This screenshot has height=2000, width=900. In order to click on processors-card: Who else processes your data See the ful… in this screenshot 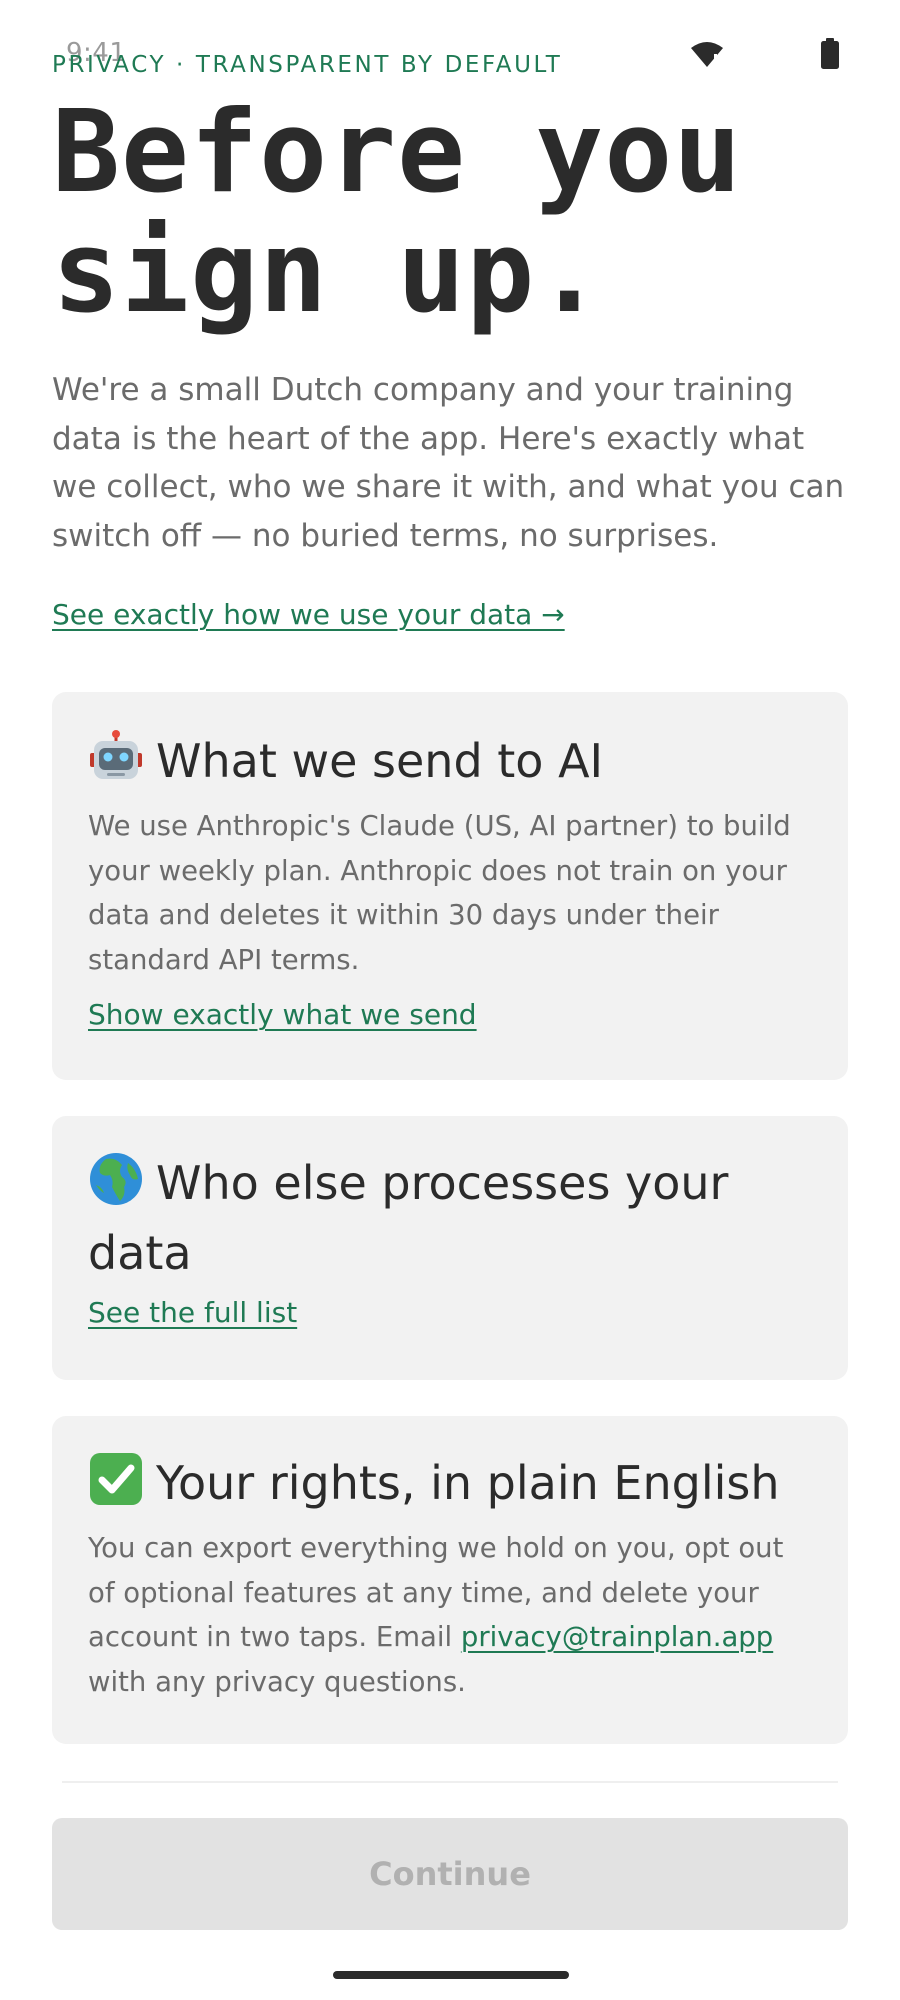, I will do `click(450, 1248)`.